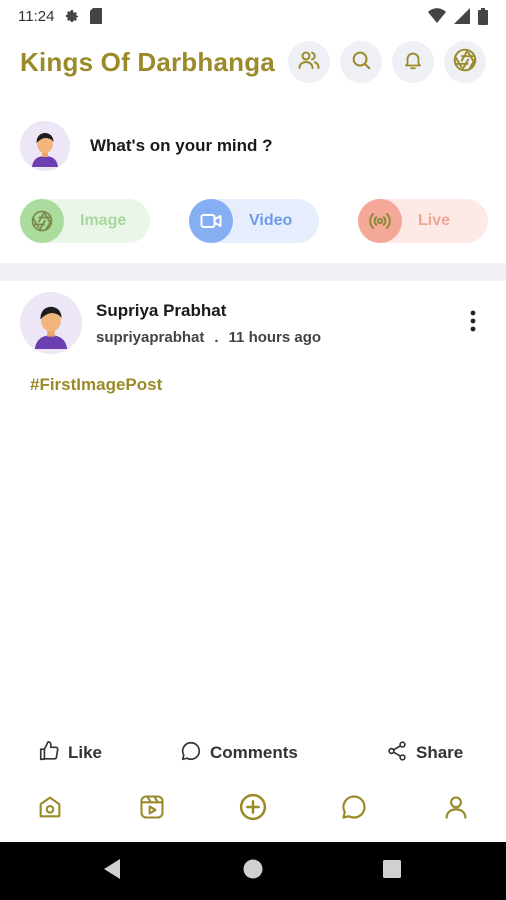 The width and height of the screenshot is (506, 900). Describe the element at coordinates (271, 220) in the screenshot. I see `video-label: Video` at that location.